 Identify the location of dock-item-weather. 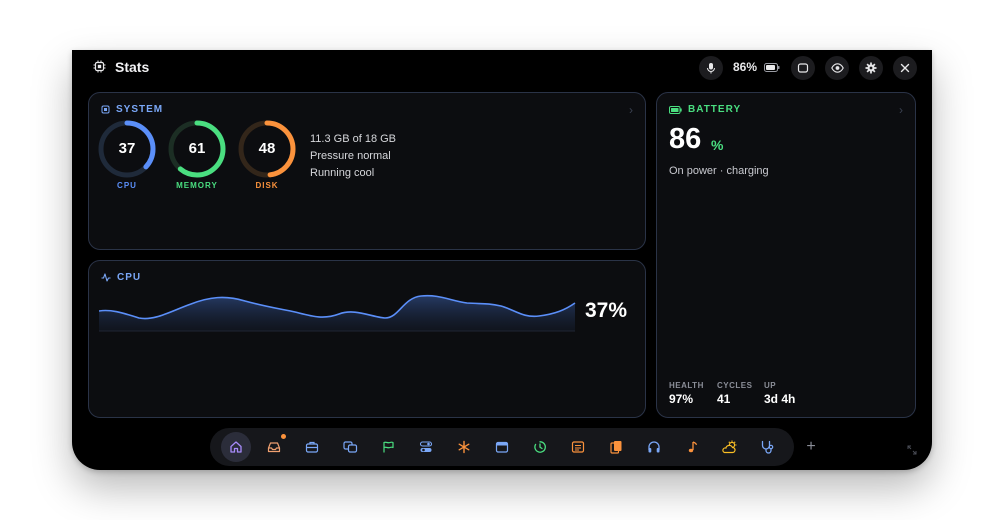
(730, 447).